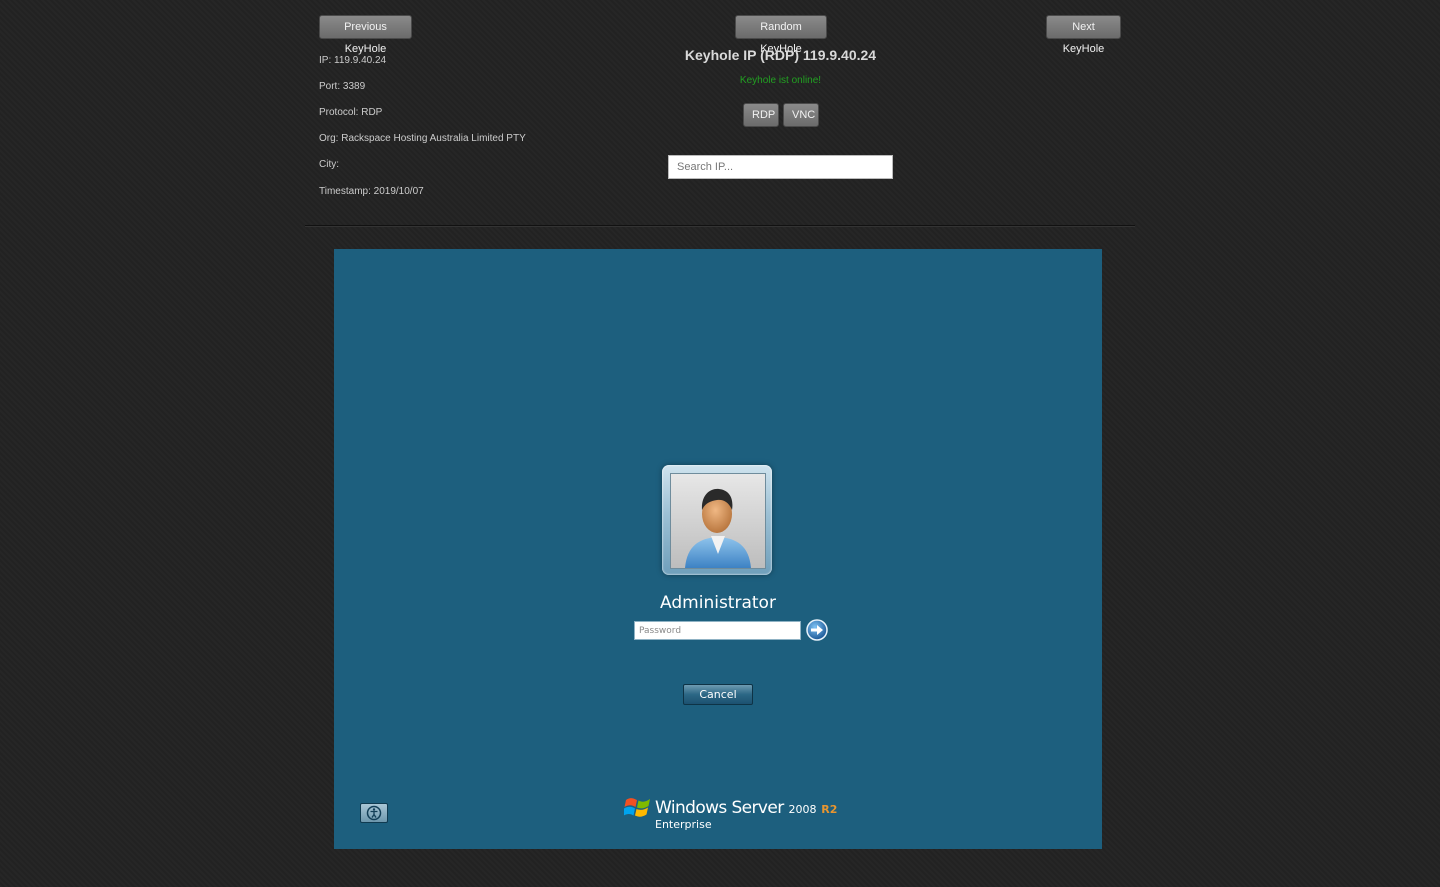  I want to click on random-keyhole-button: Random KeyHole, so click(781, 35).